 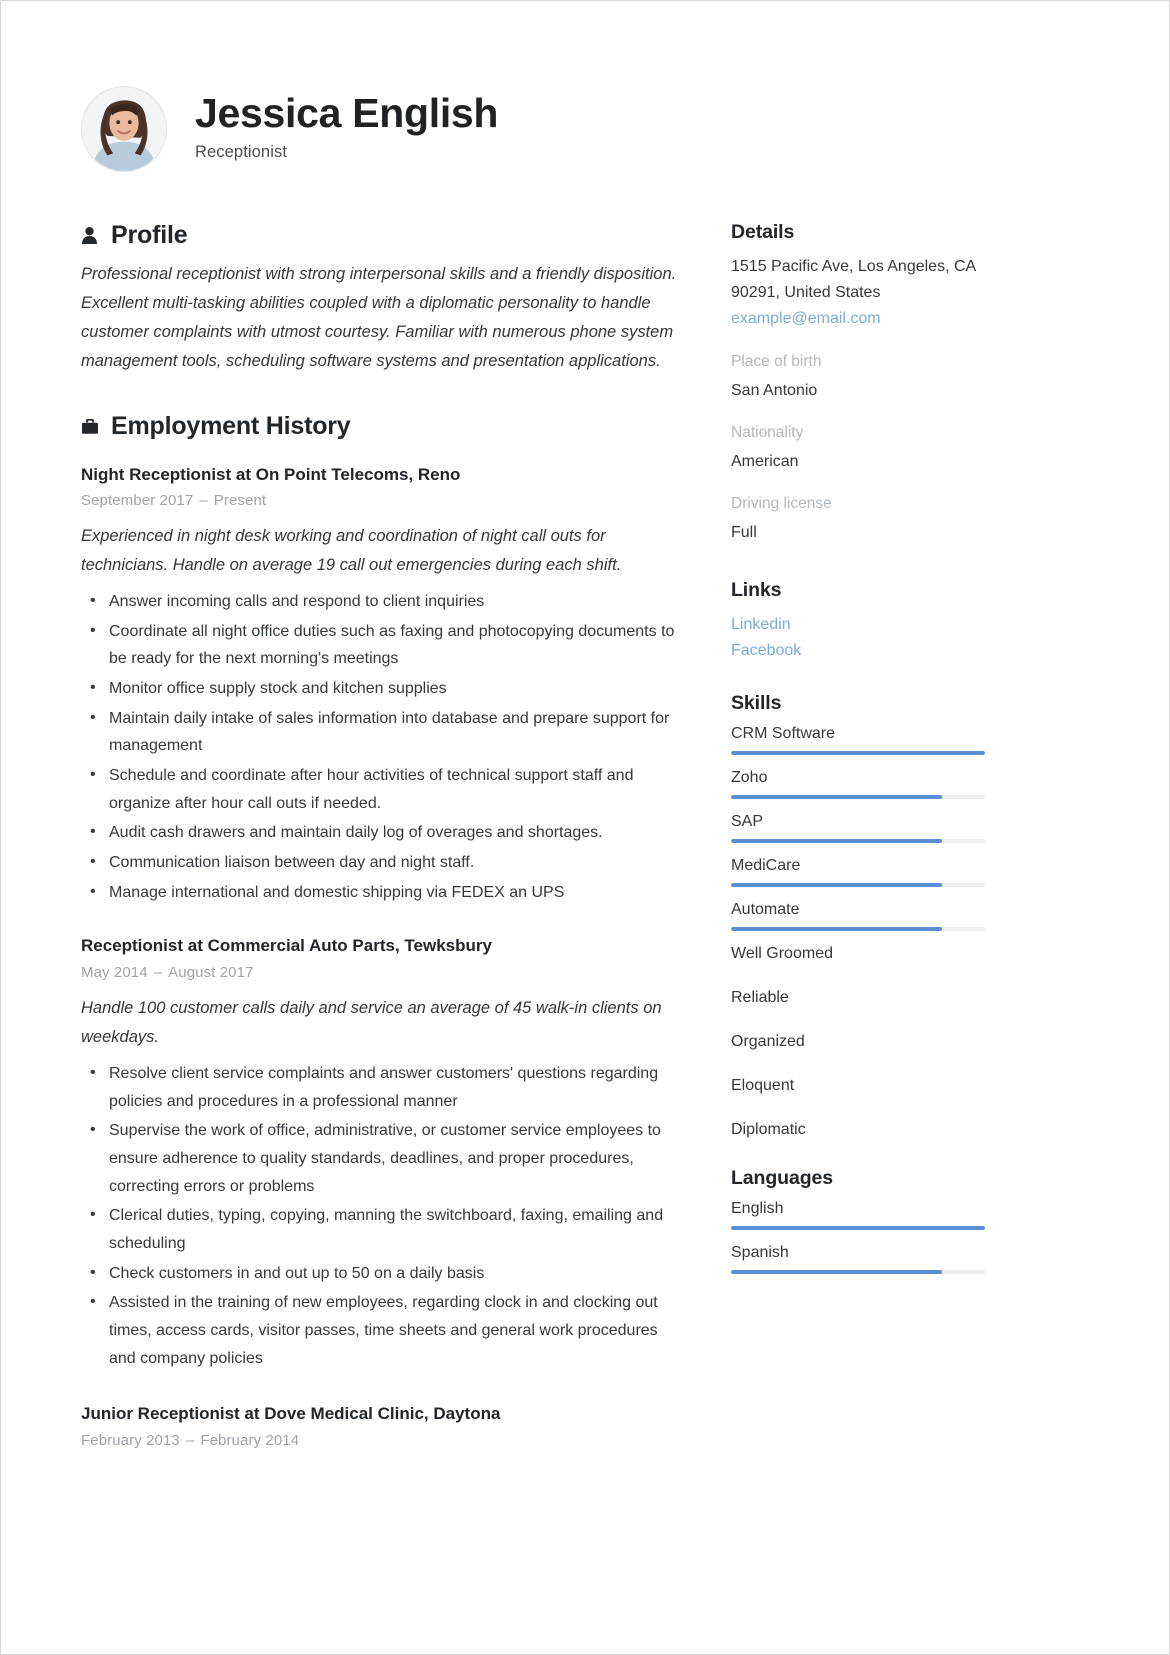 I want to click on skill-item: CRM Software, so click(x=865, y=740).